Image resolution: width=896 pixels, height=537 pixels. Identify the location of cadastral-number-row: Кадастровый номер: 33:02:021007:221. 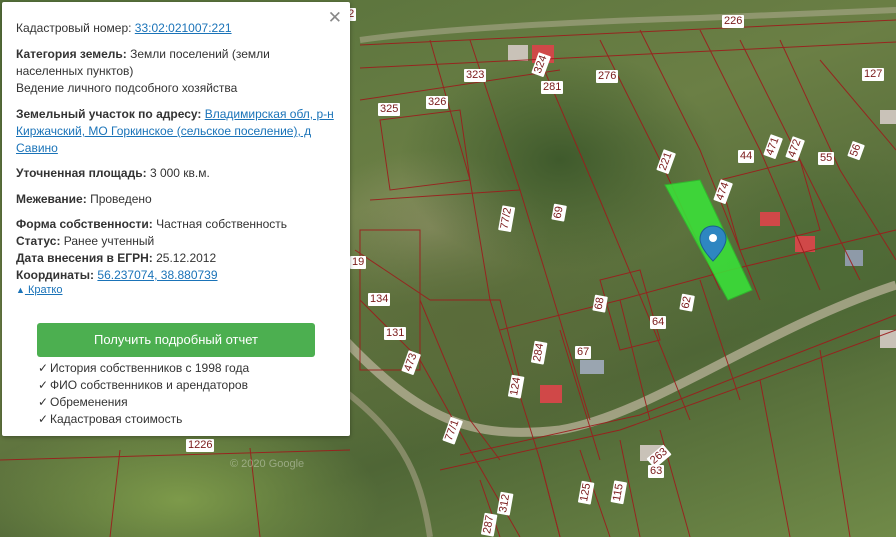
(176, 28).